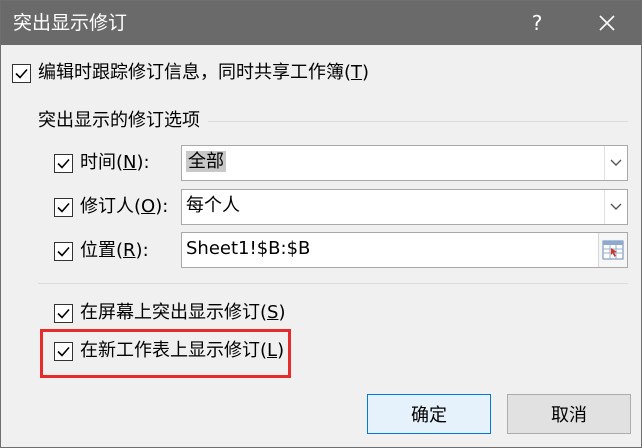 Image resolution: width=642 pixels, height=448 pixels. Describe the element at coordinates (129, 250) in the screenshot. I see `where-accel: R` at that location.